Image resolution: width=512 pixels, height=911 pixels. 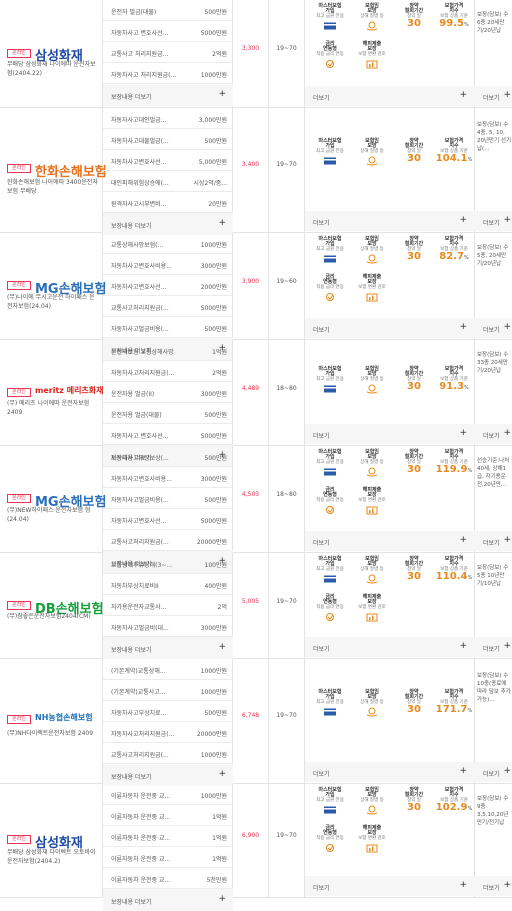 I want to click on coverage-item: 이륜자동차 운전중 교... 1억원, so click(x=168, y=815).